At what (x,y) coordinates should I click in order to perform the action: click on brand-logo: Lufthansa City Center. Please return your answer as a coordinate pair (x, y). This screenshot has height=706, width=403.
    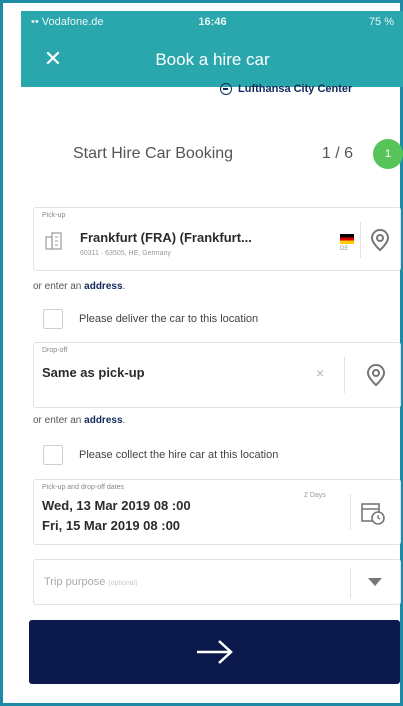
    Looking at the image, I should click on (286, 89).